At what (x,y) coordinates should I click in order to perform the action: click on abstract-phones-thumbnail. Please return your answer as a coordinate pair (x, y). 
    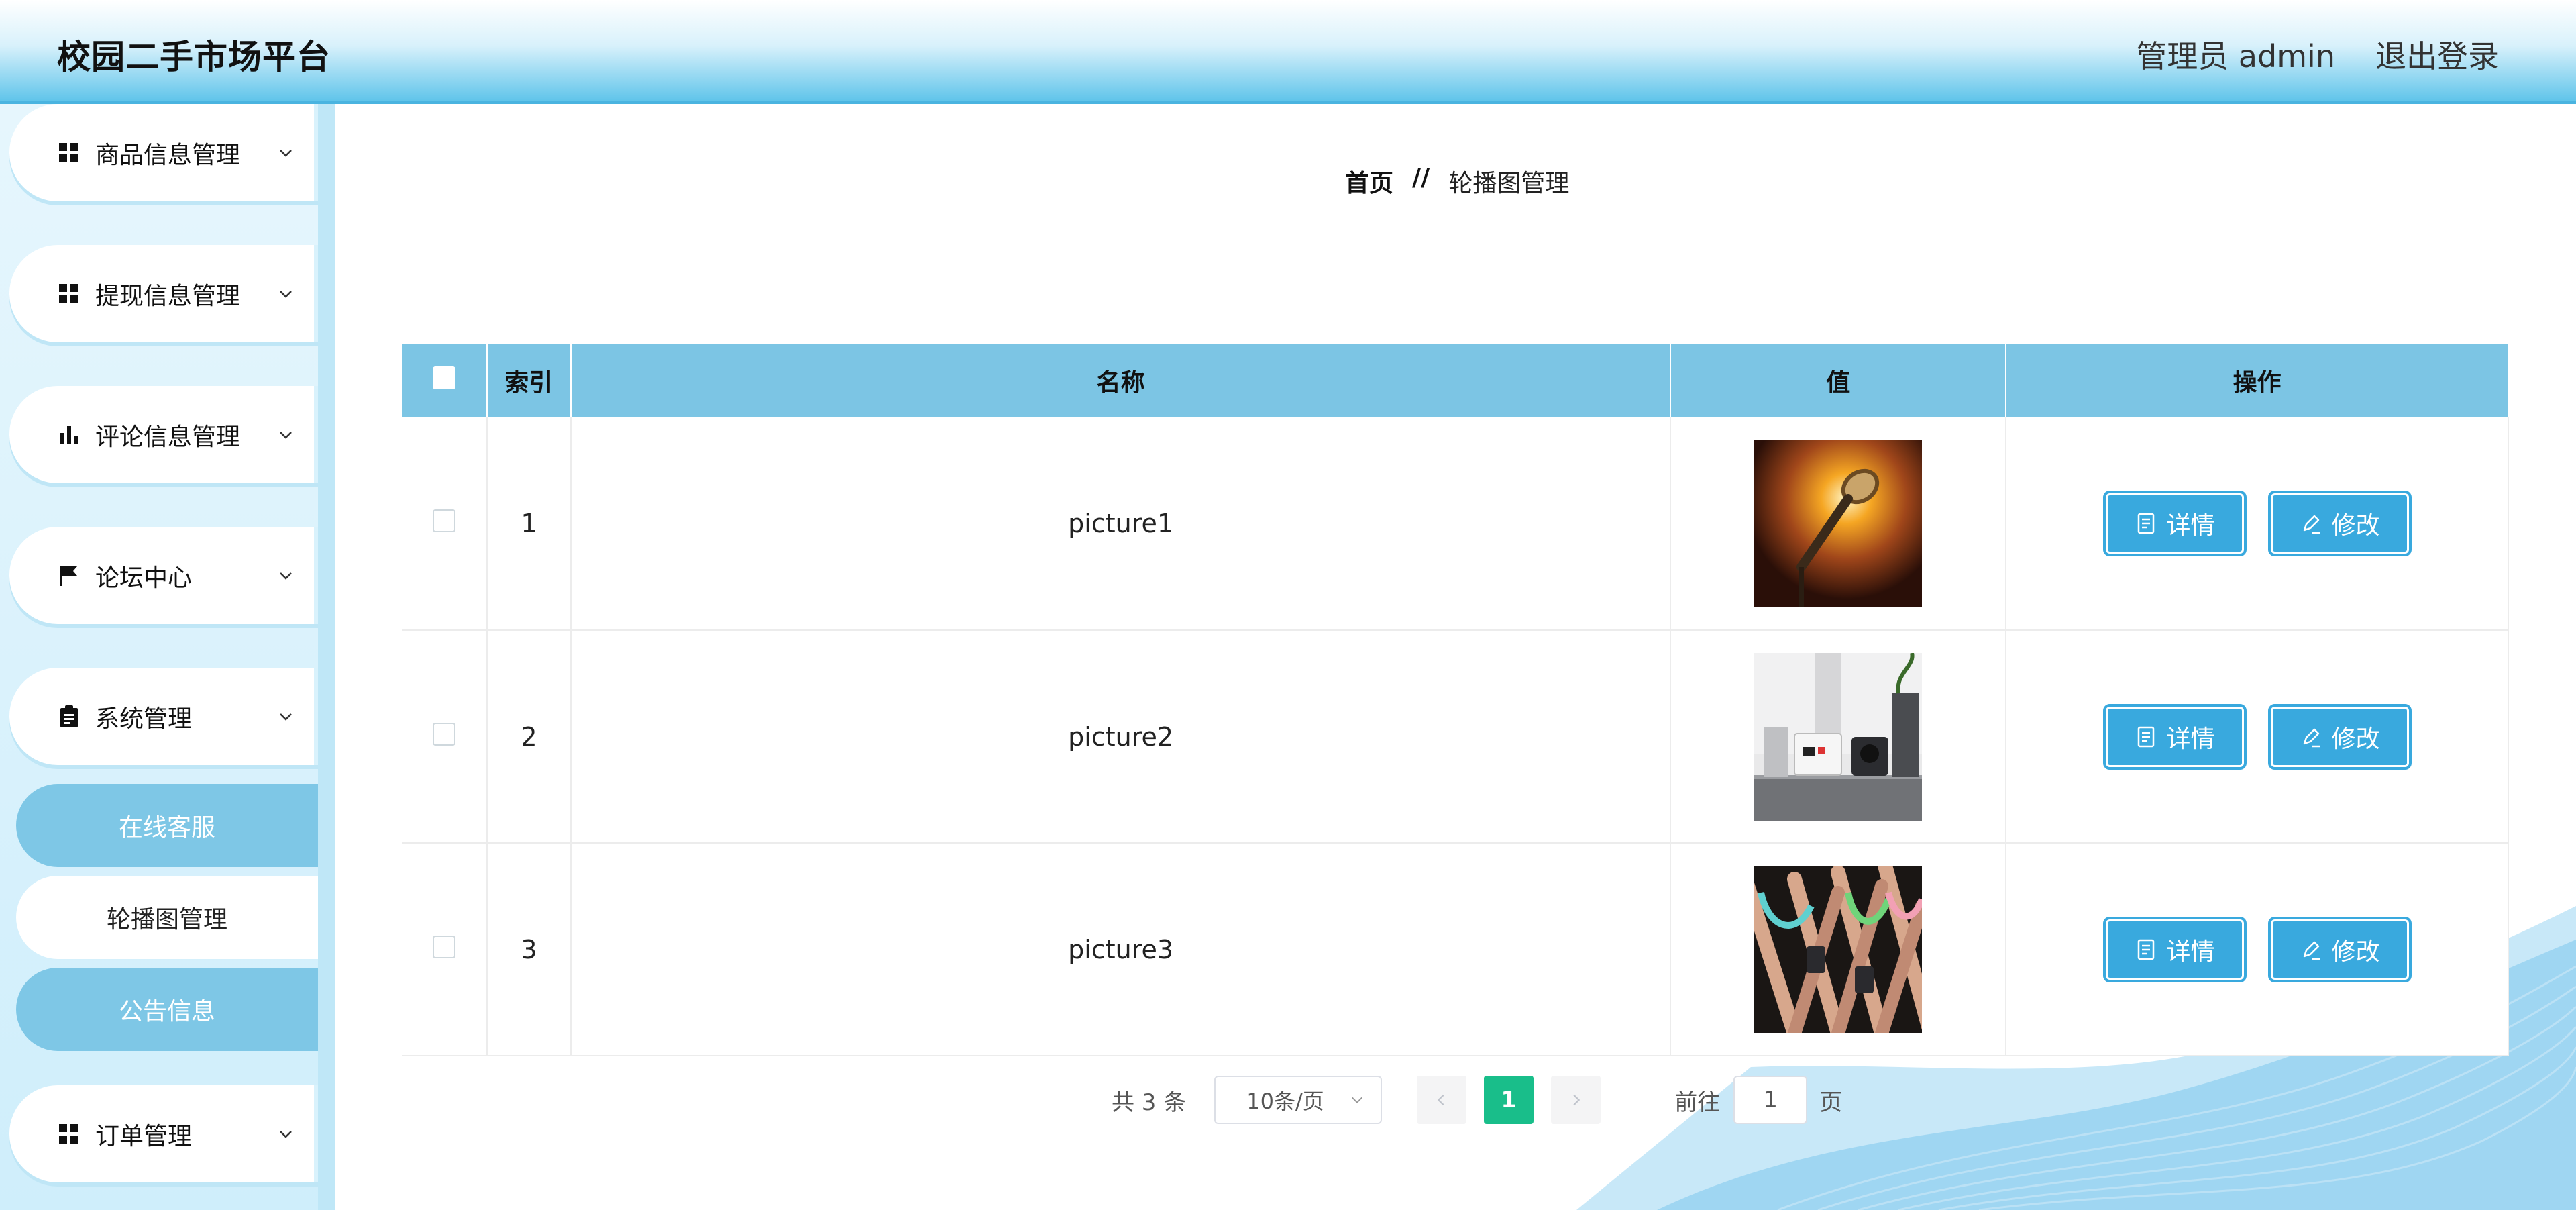
    Looking at the image, I should click on (1838, 949).